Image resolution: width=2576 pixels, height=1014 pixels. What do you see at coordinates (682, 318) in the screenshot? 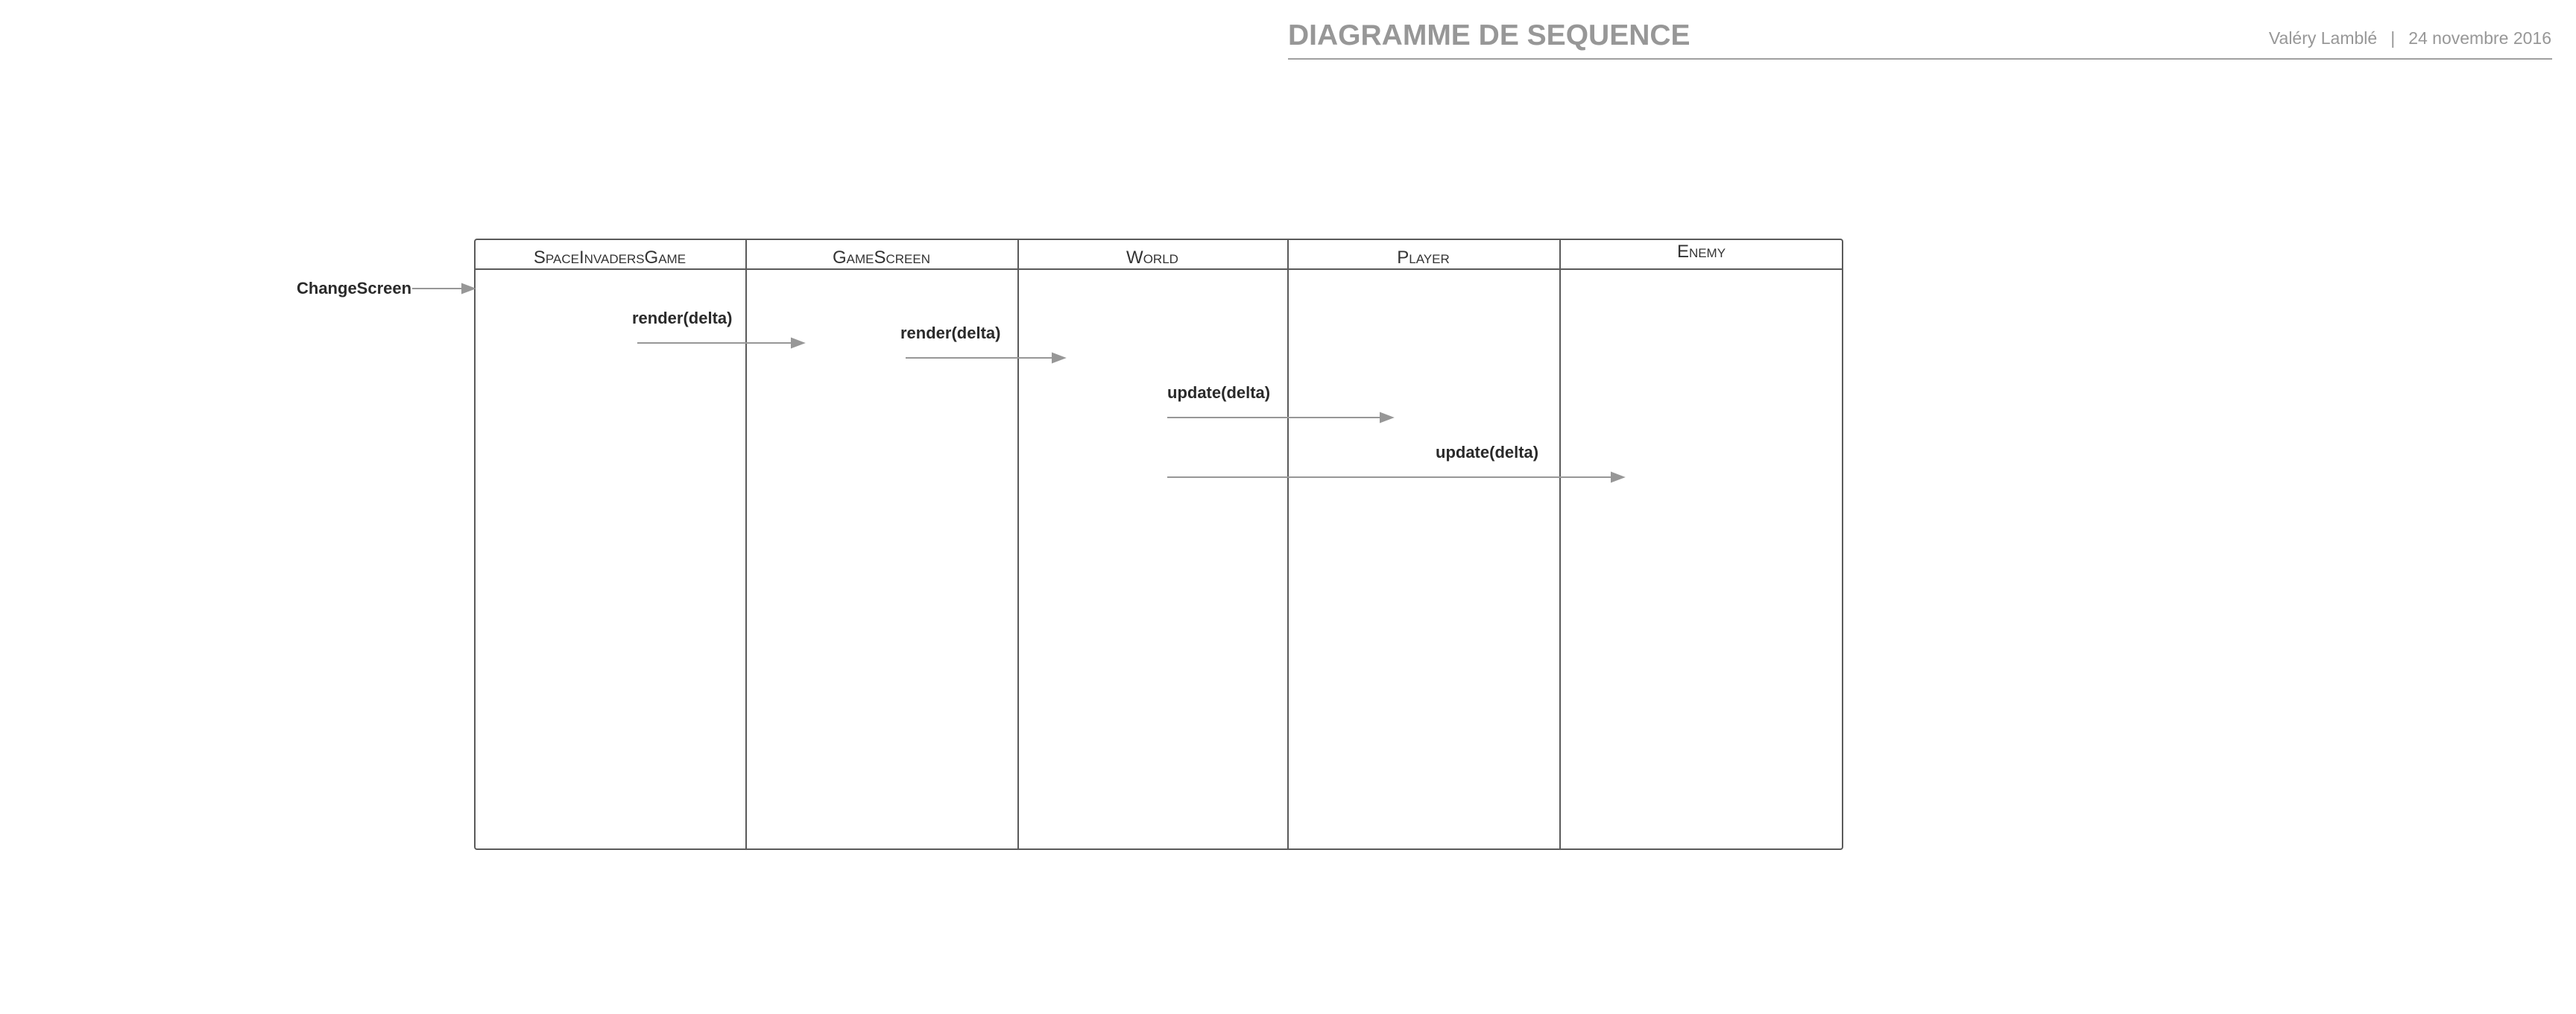
I see `message-label-render-gamescreen: render(delta)` at bounding box center [682, 318].